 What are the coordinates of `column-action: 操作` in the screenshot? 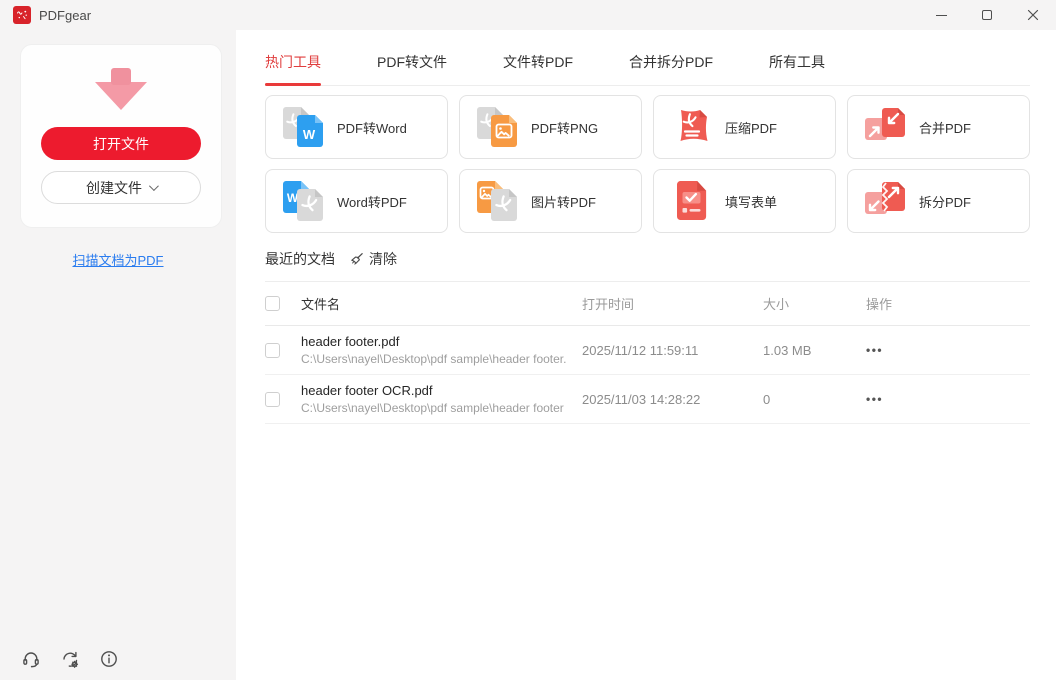 It's located at (879, 304).